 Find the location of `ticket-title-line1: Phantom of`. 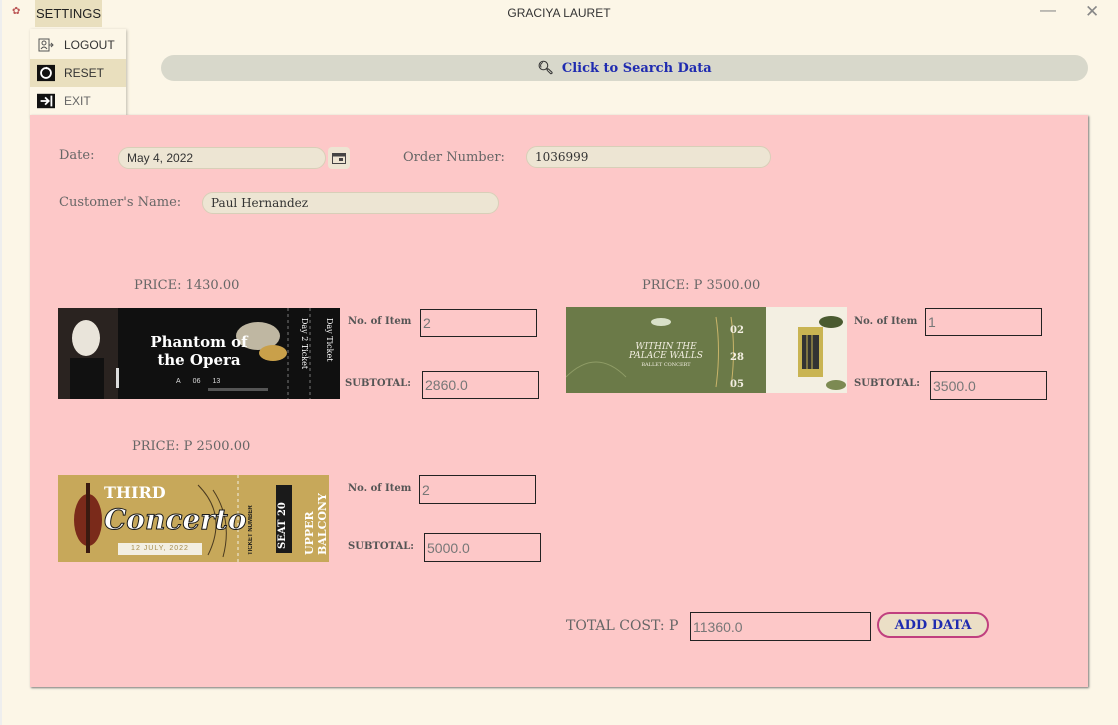

ticket-title-line1: Phantom of is located at coordinates (199, 342).